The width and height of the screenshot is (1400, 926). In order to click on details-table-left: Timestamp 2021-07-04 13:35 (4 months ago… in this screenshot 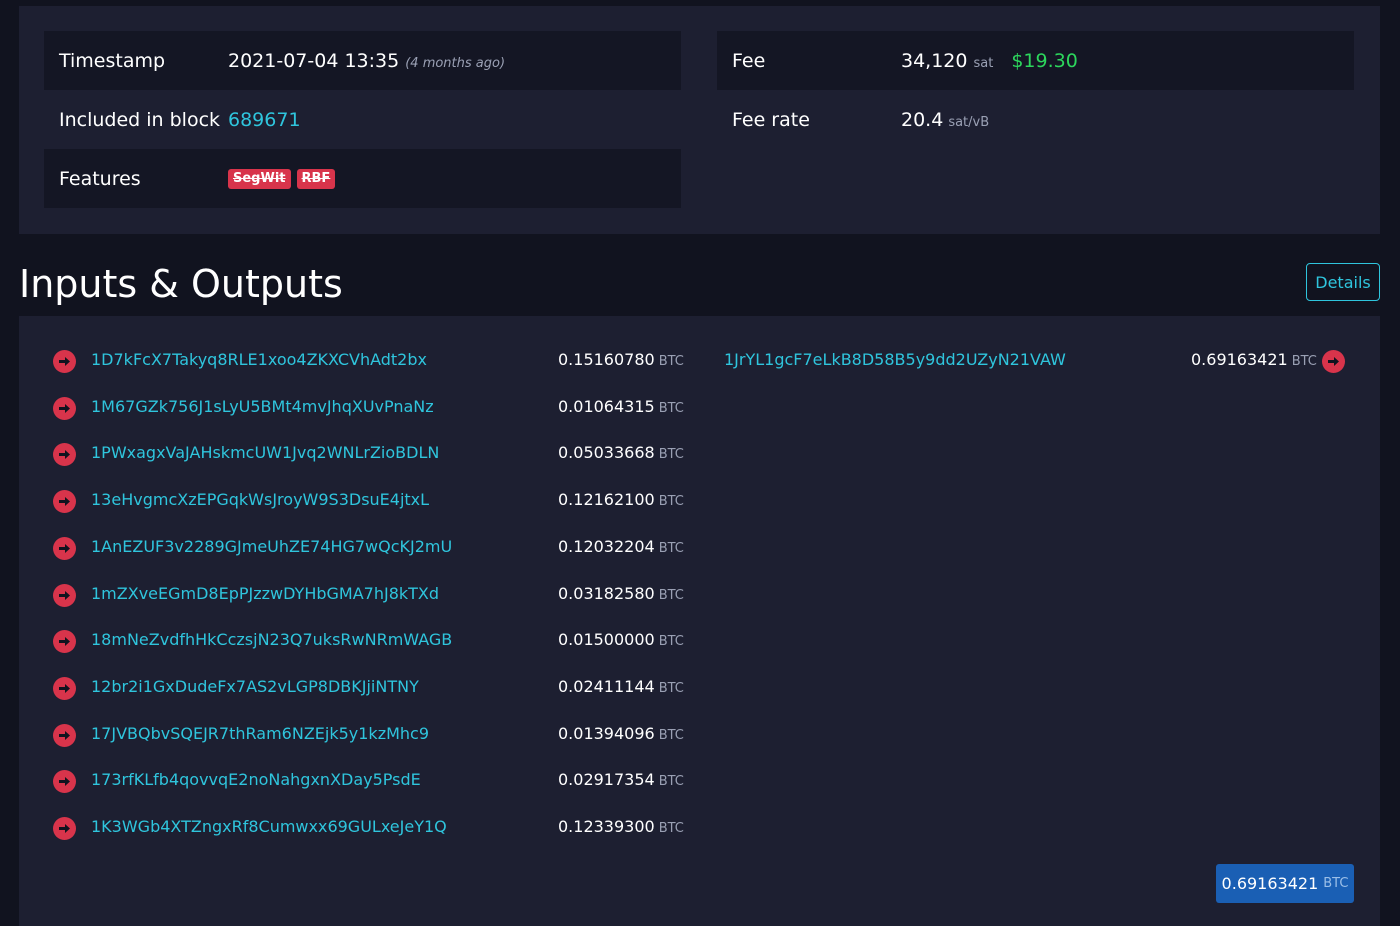, I will do `click(362, 119)`.